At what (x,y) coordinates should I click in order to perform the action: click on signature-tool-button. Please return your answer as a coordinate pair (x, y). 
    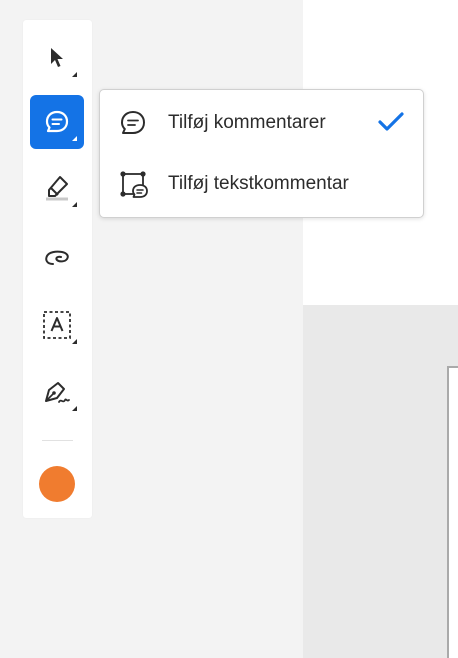
    Looking at the image, I should click on (57, 392).